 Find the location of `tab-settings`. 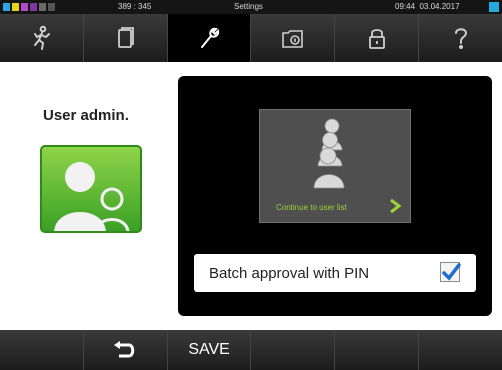

tab-settings is located at coordinates (209, 38).